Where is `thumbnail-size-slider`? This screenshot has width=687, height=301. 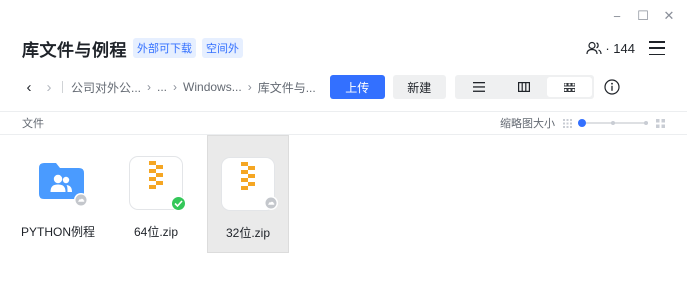
thumbnail-size-slider is located at coordinates (613, 123).